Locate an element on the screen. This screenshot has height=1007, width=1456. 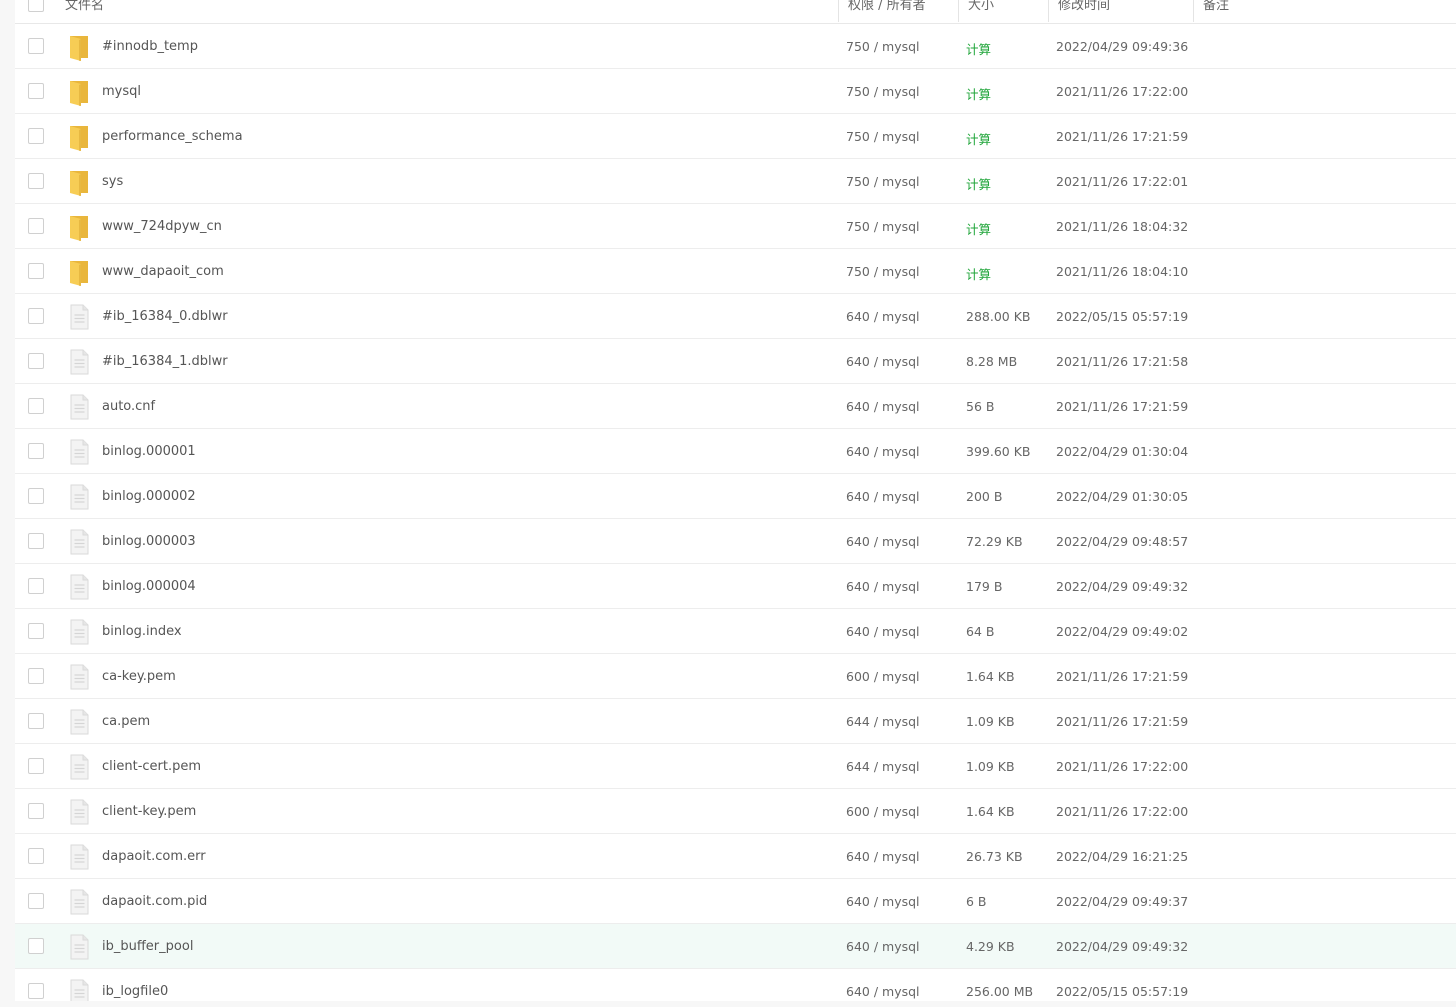
file-name: sys is located at coordinates (112, 181).